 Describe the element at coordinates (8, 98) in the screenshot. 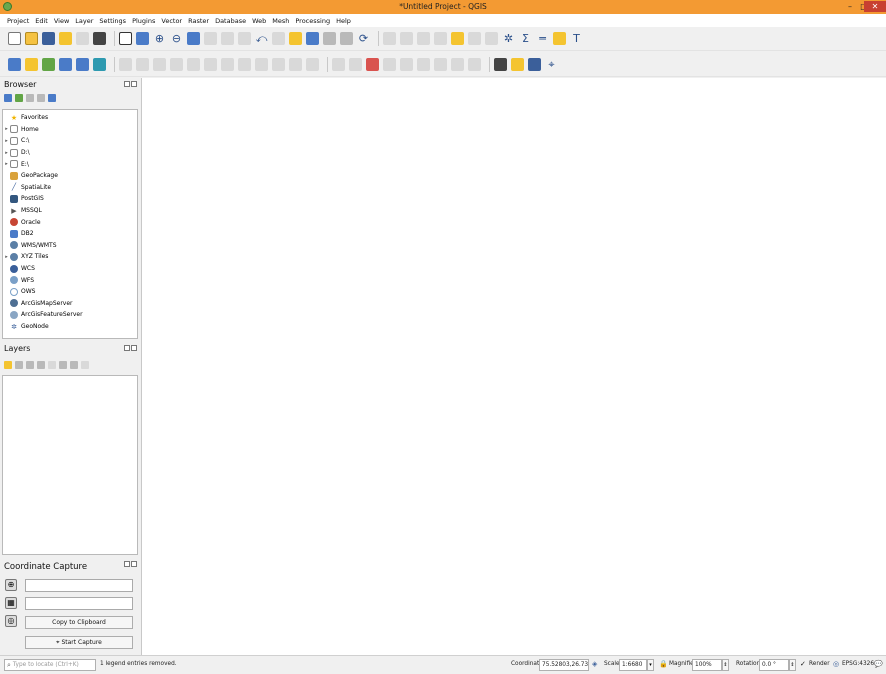

I see `add-selected-layers-icon` at that location.